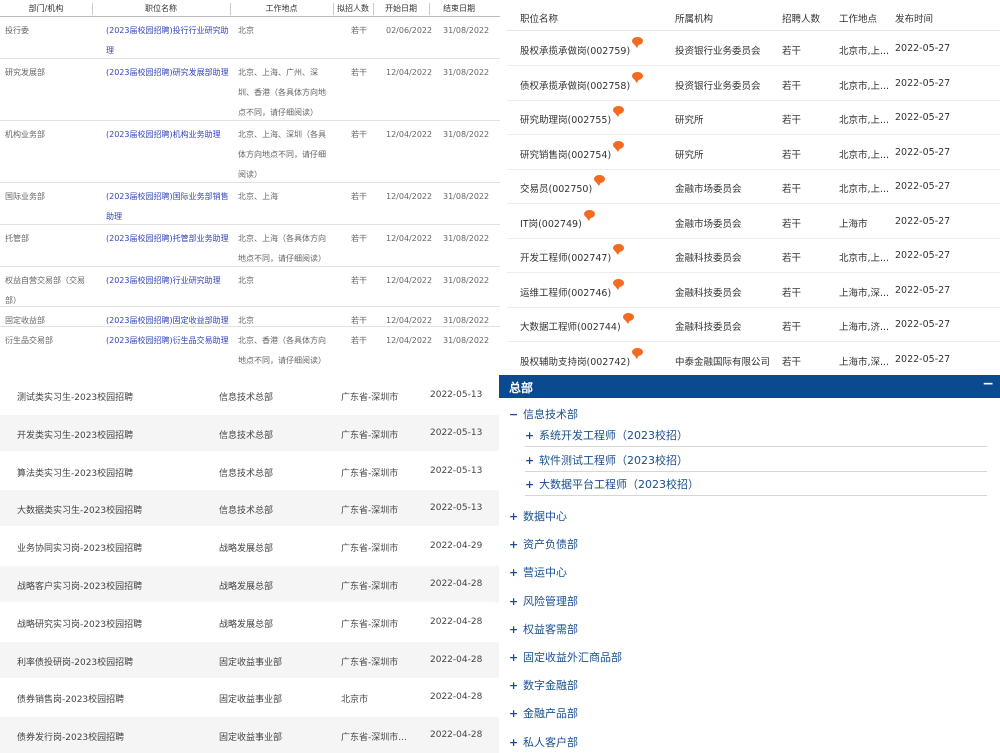 The width and height of the screenshot is (1000, 753). Describe the element at coordinates (988, 384) in the screenshot. I see `collapse-icon: −` at that location.